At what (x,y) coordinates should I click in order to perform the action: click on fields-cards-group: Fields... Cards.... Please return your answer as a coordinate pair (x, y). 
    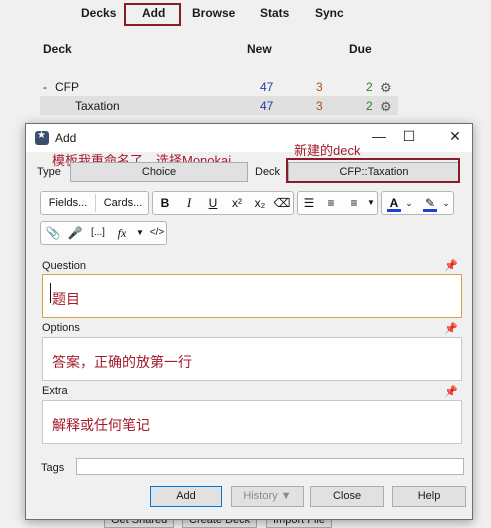
    Looking at the image, I should click on (94, 203).